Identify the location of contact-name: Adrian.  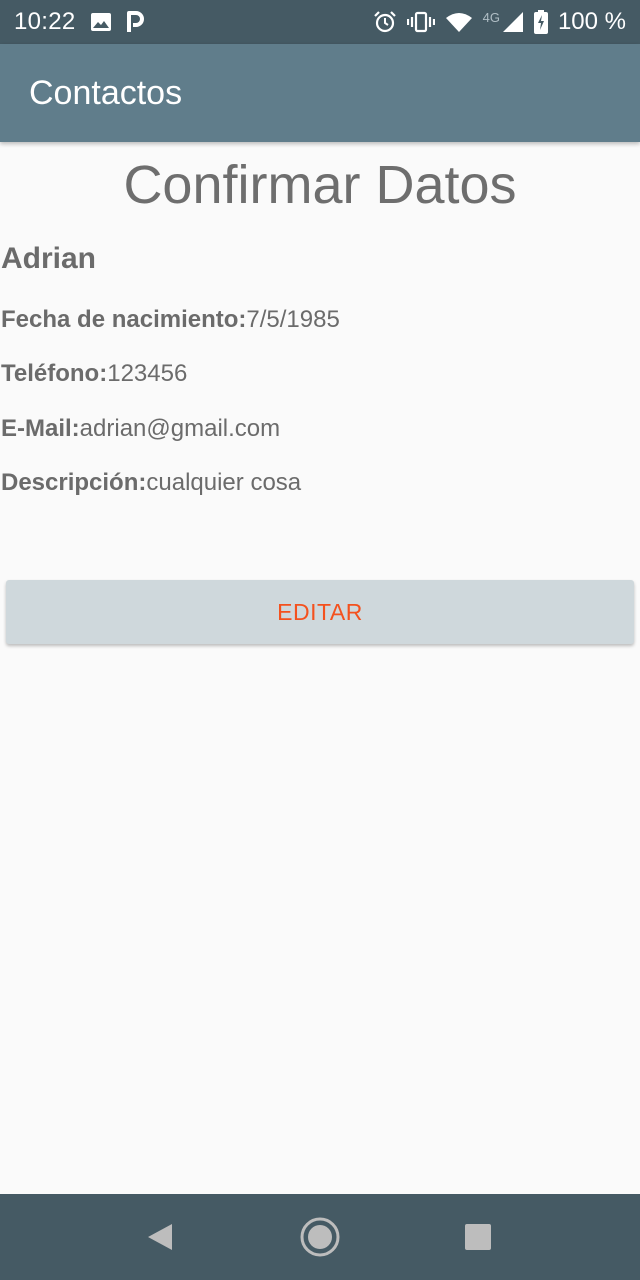
(49, 258).